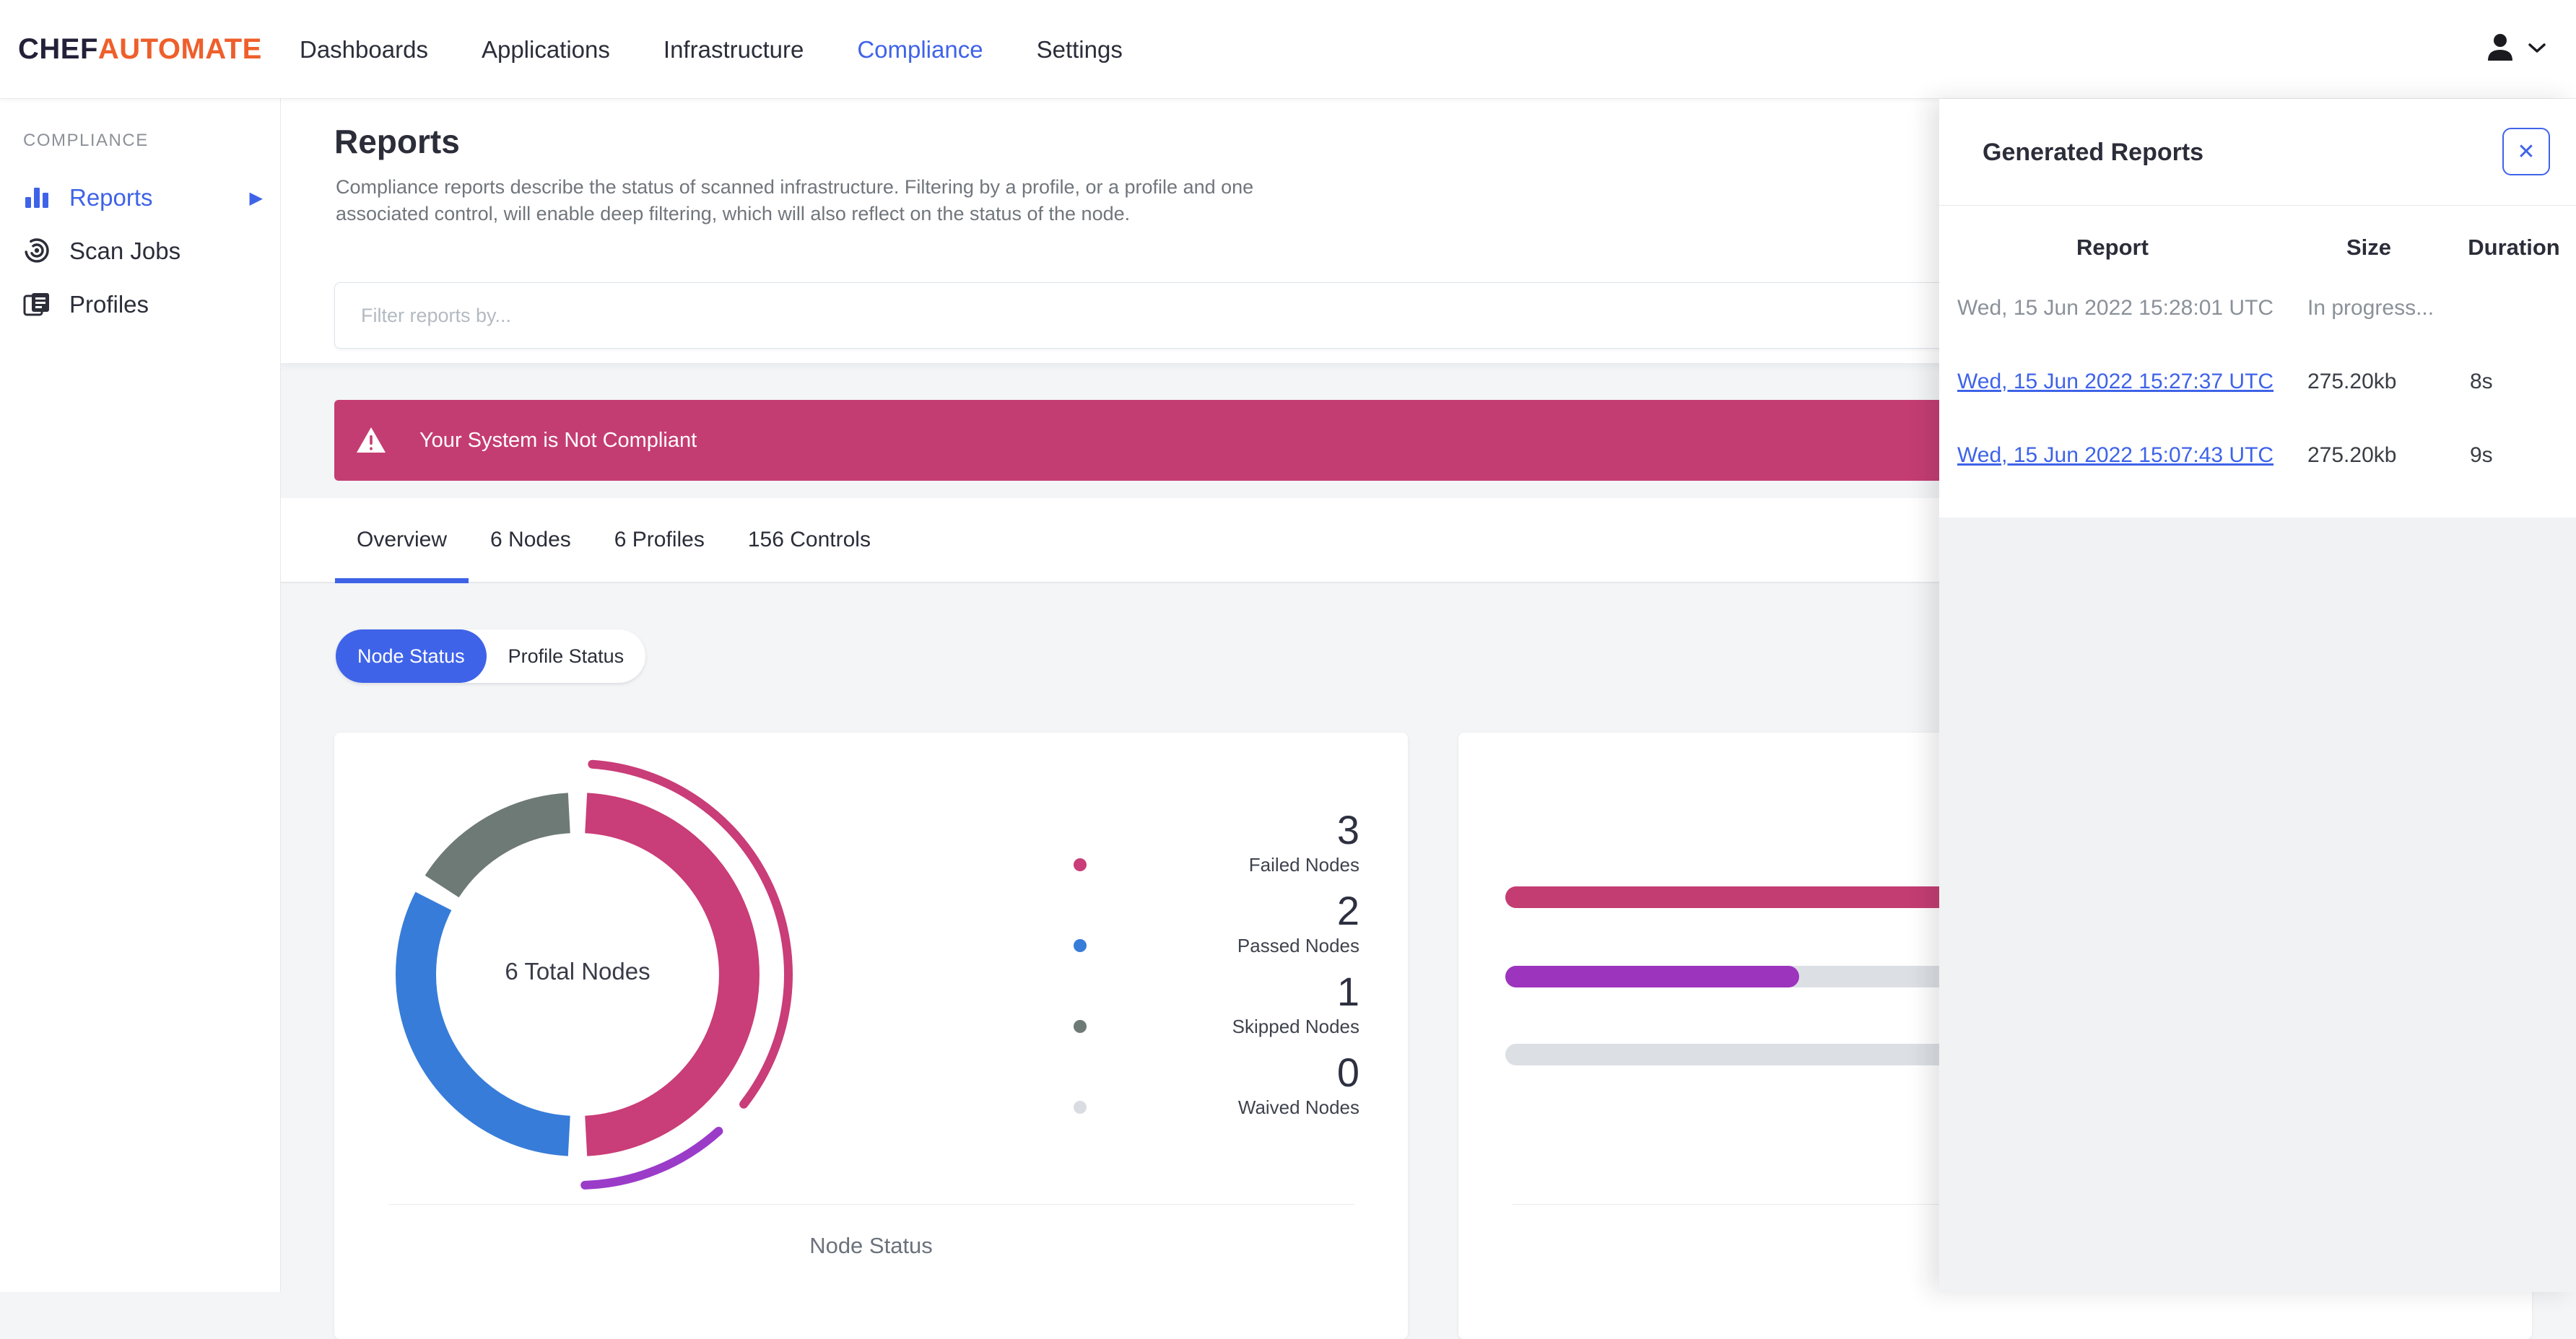 The image size is (2576, 1339). I want to click on status-toggle: Node Status Profile Status, so click(491, 656).